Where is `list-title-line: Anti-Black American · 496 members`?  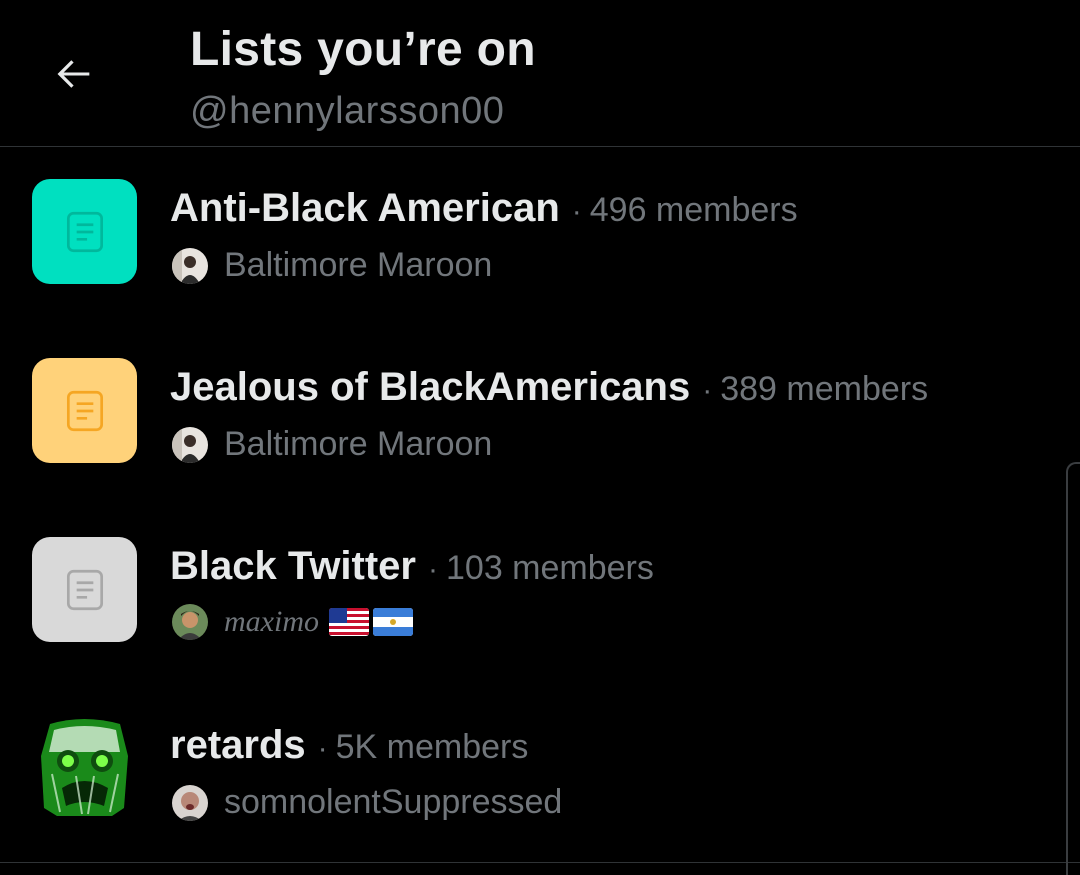 list-title-line: Anti-Black American · 496 members is located at coordinates (484, 208).